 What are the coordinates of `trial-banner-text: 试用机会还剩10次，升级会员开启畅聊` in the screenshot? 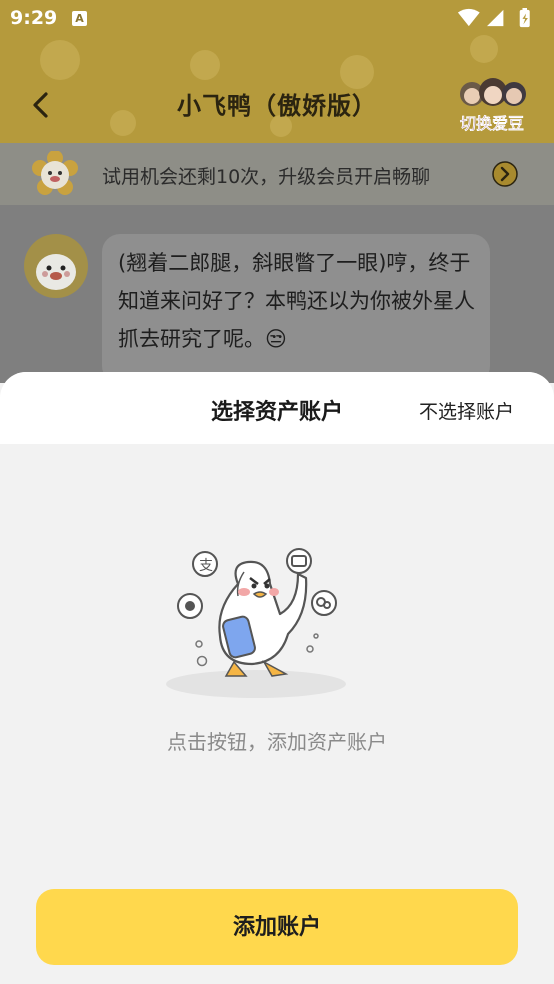 It's located at (266, 177).